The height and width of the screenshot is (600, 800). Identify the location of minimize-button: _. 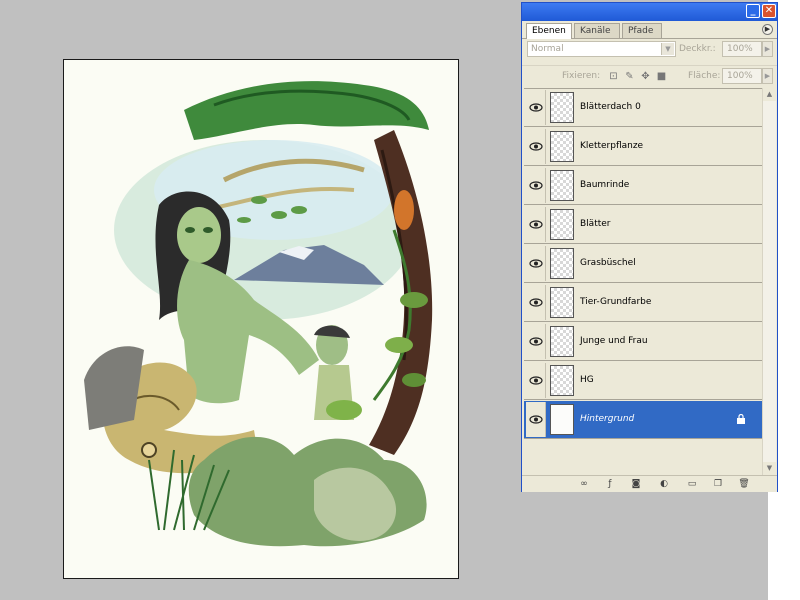
(753, 11).